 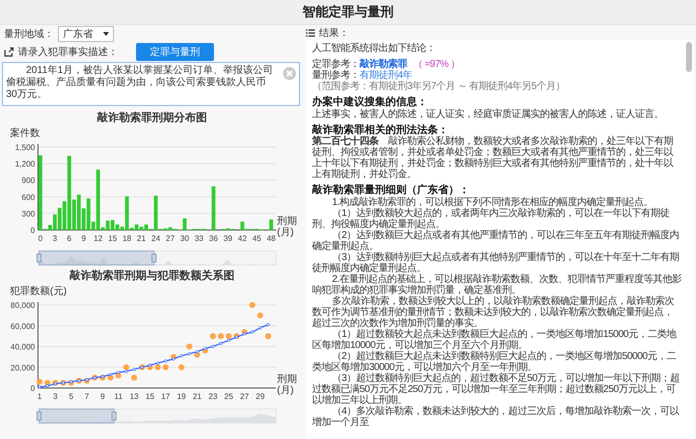 I want to click on prompt-label: 请录入犯罪事实描述：, so click(x=68, y=52).